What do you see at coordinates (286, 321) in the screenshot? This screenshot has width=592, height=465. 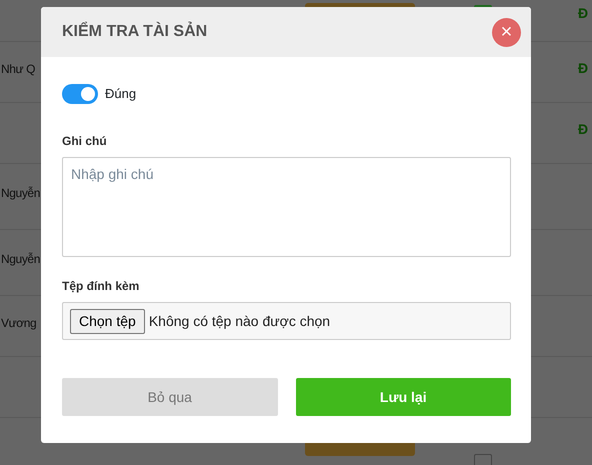 I see `file-input: Chọn tệp Không có tệp nào được chọn` at bounding box center [286, 321].